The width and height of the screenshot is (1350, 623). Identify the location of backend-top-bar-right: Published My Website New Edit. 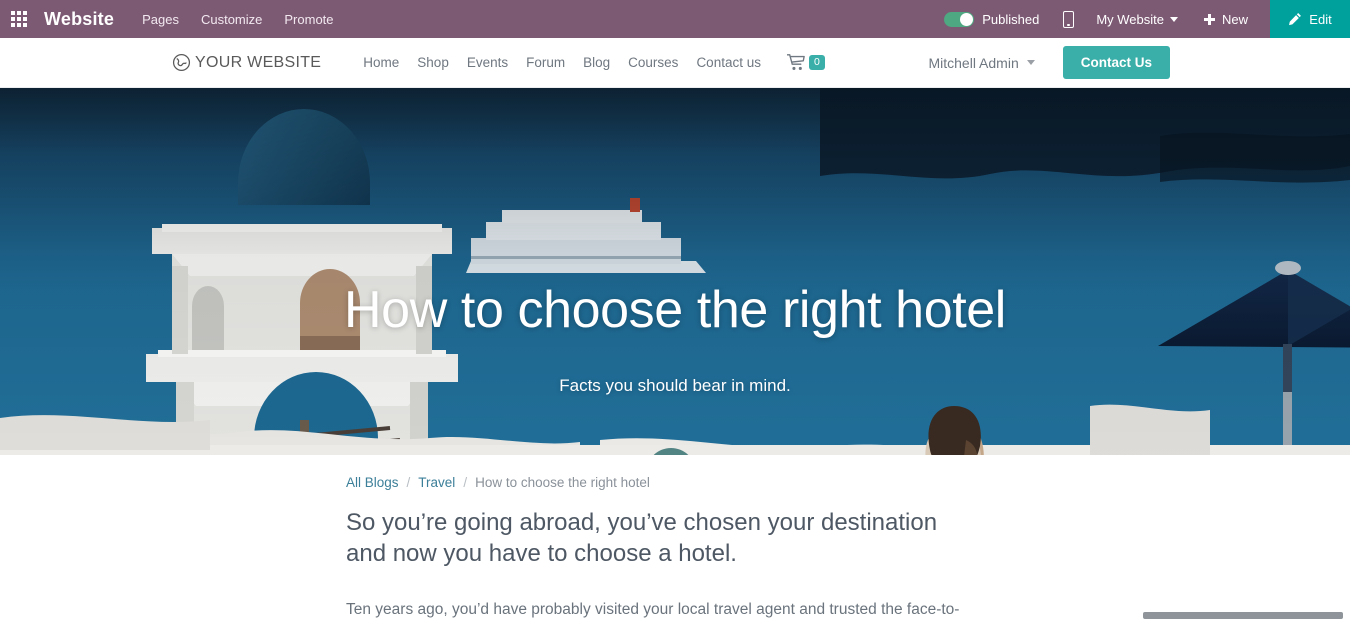
(1147, 19).